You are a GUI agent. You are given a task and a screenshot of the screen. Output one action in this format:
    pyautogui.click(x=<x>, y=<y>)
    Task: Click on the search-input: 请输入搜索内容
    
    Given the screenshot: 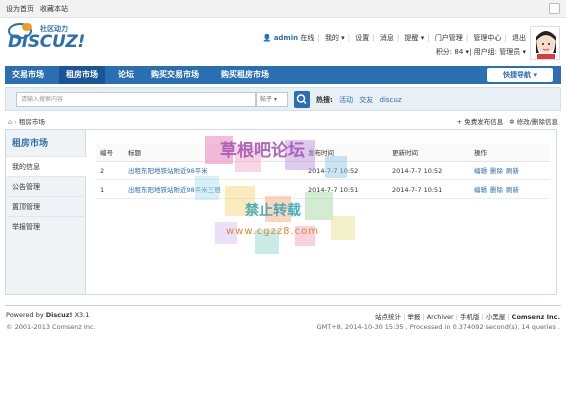 What is the action you would take?
    pyautogui.click(x=136, y=99)
    